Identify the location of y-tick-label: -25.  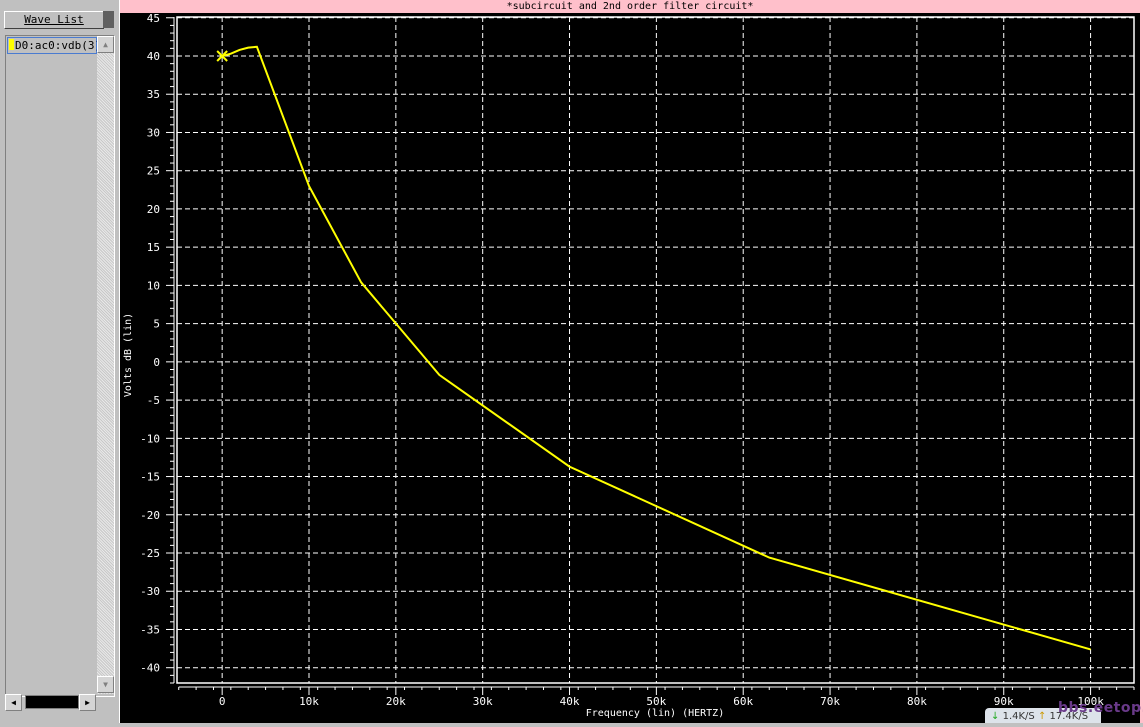
(150, 553).